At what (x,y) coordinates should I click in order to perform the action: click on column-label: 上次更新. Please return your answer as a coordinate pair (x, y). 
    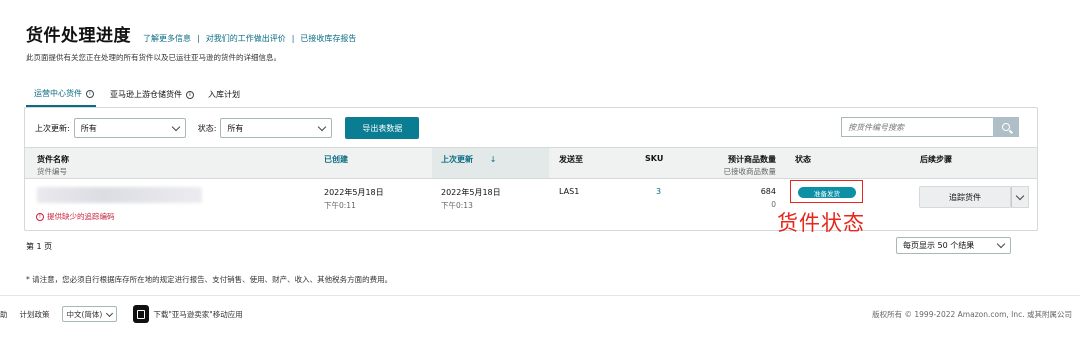
    Looking at the image, I should click on (457, 159).